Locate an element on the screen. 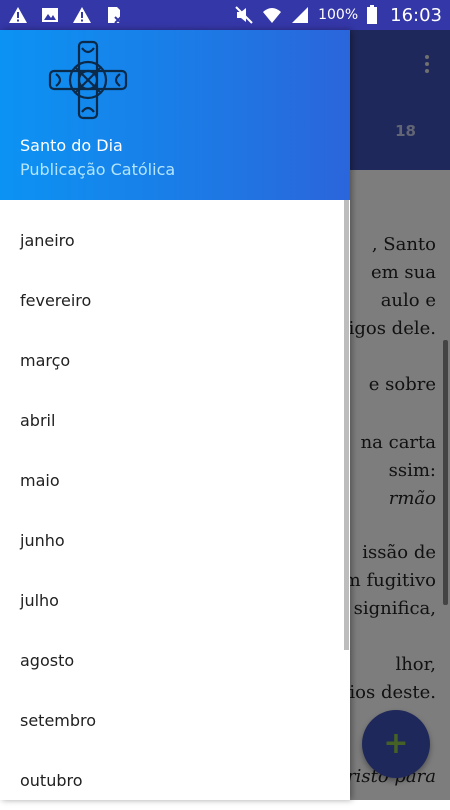  menu-item-outubro: outubro is located at coordinates (175, 780).